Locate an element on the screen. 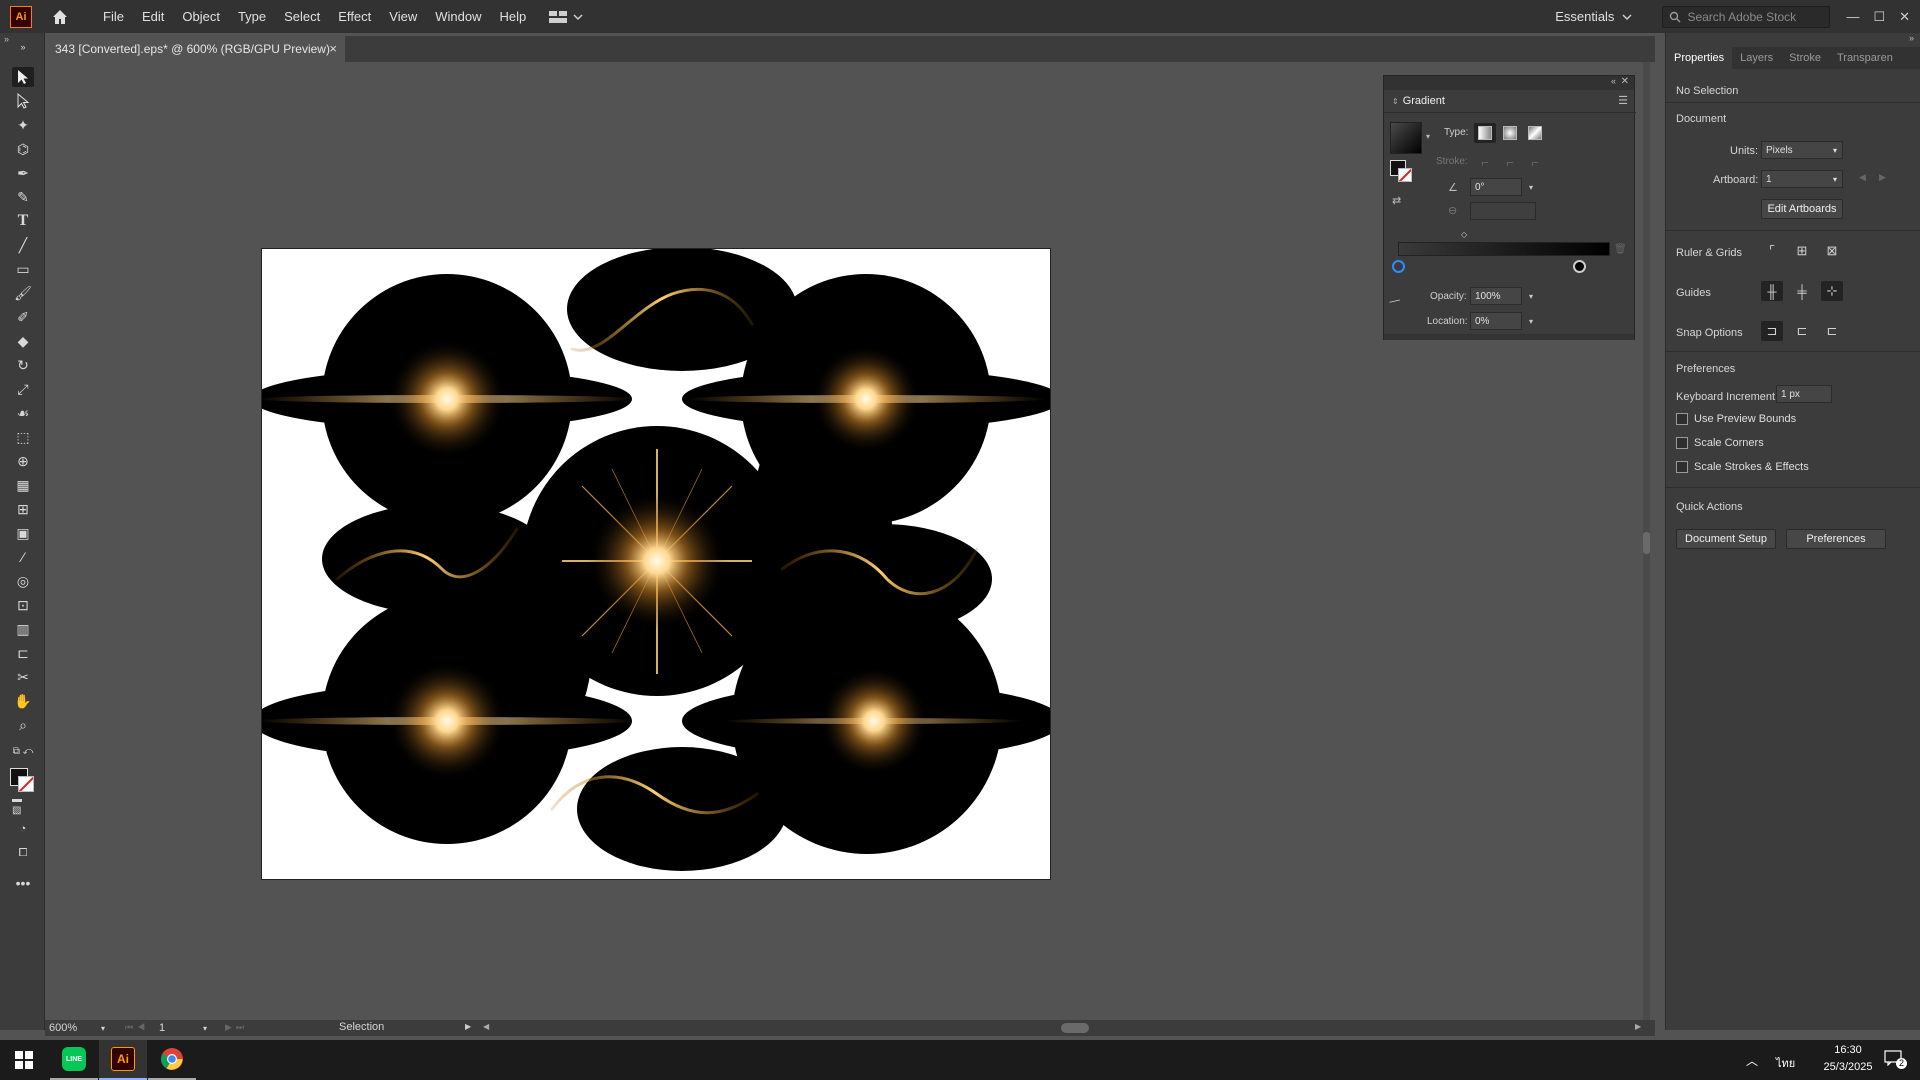 The image size is (1920, 1080). collapse-left-icon: » is located at coordinates (6, 39).